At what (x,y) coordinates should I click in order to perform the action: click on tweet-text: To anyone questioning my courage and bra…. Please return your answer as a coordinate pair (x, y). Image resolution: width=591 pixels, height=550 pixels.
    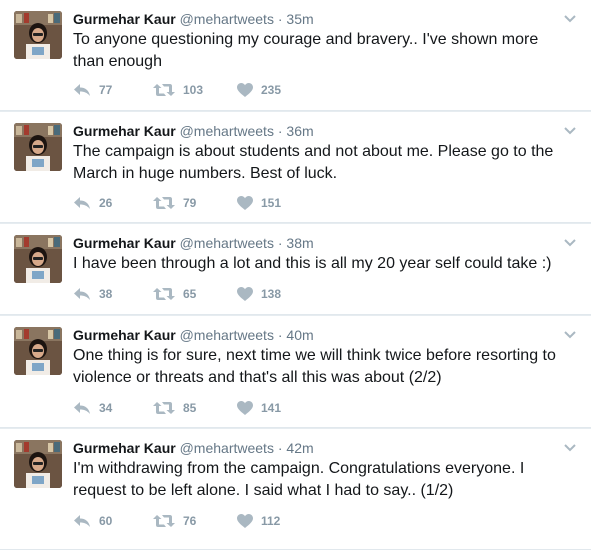
    Looking at the image, I should click on (306, 50).